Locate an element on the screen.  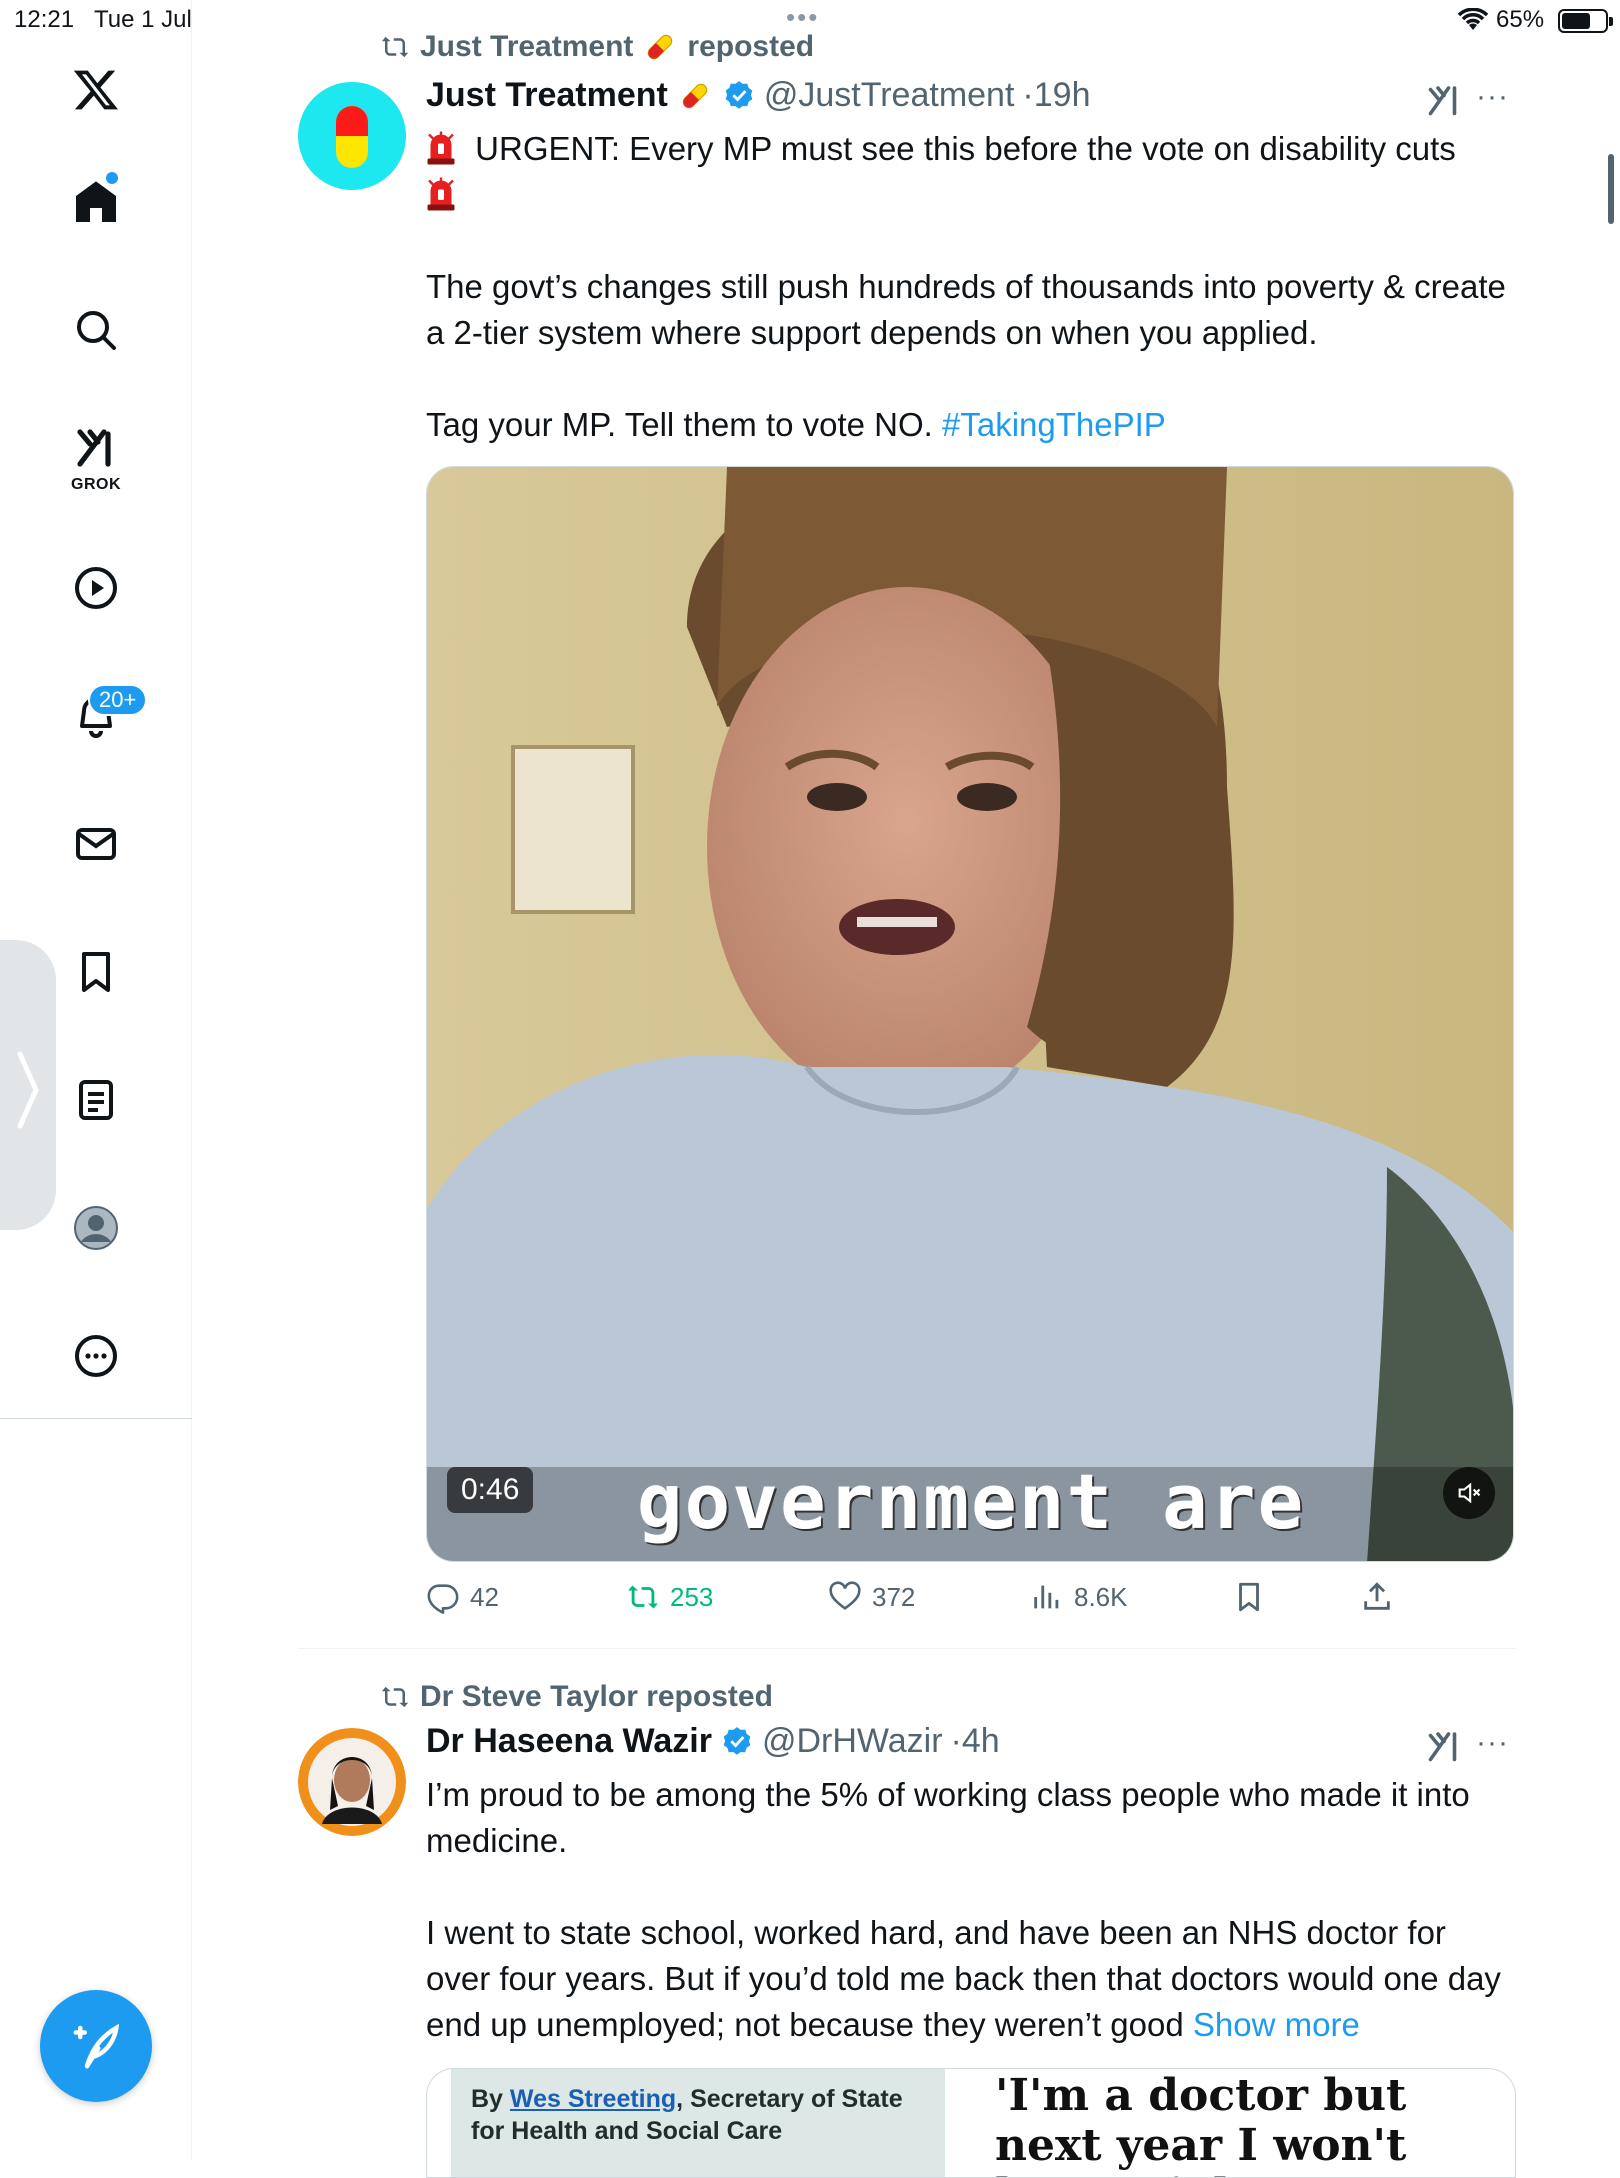
x-logo-icon is located at coordinates (96, 90).